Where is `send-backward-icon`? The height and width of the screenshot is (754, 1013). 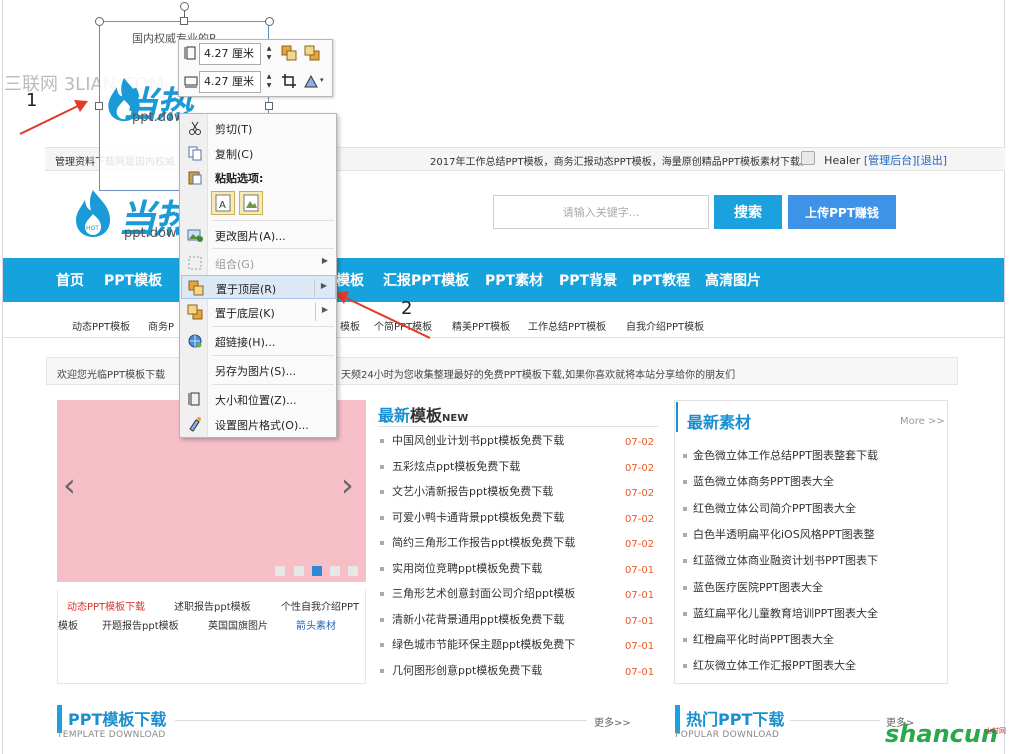 send-backward-icon is located at coordinates (312, 53).